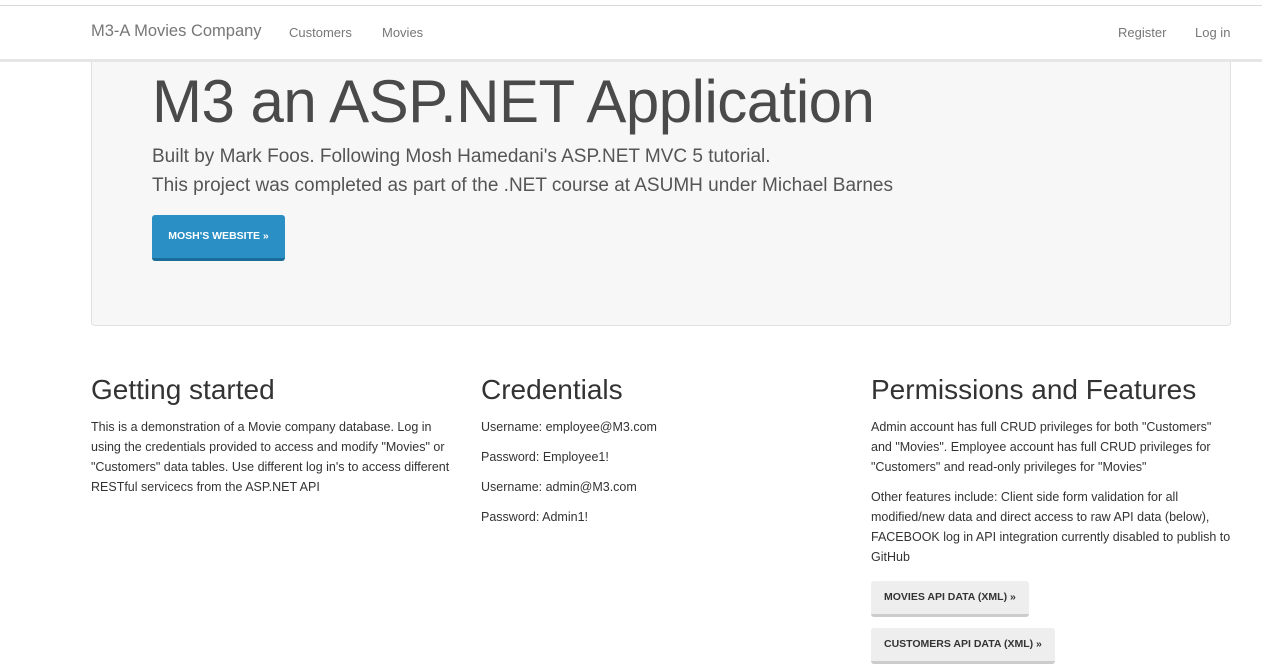 This screenshot has width=1262, height=664. What do you see at coordinates (513, 101) in the screenshot?
I see `page-title: M3 an ASP.NET Application` at bounding box center [513, 101].